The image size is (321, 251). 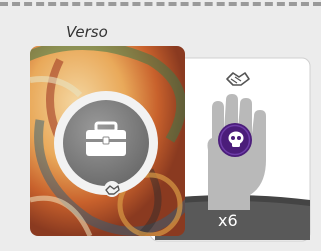 I want to click on quantity-label: x6, so click(x=228, y=220).